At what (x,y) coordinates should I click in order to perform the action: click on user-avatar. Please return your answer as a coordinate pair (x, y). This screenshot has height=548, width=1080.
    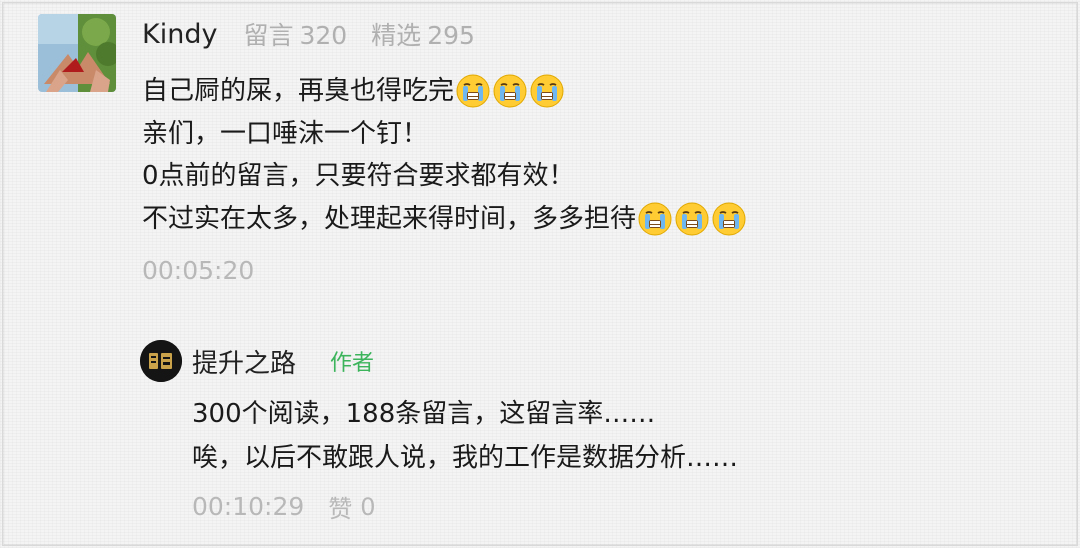
    Looking at the image, I should click on (77, 53).